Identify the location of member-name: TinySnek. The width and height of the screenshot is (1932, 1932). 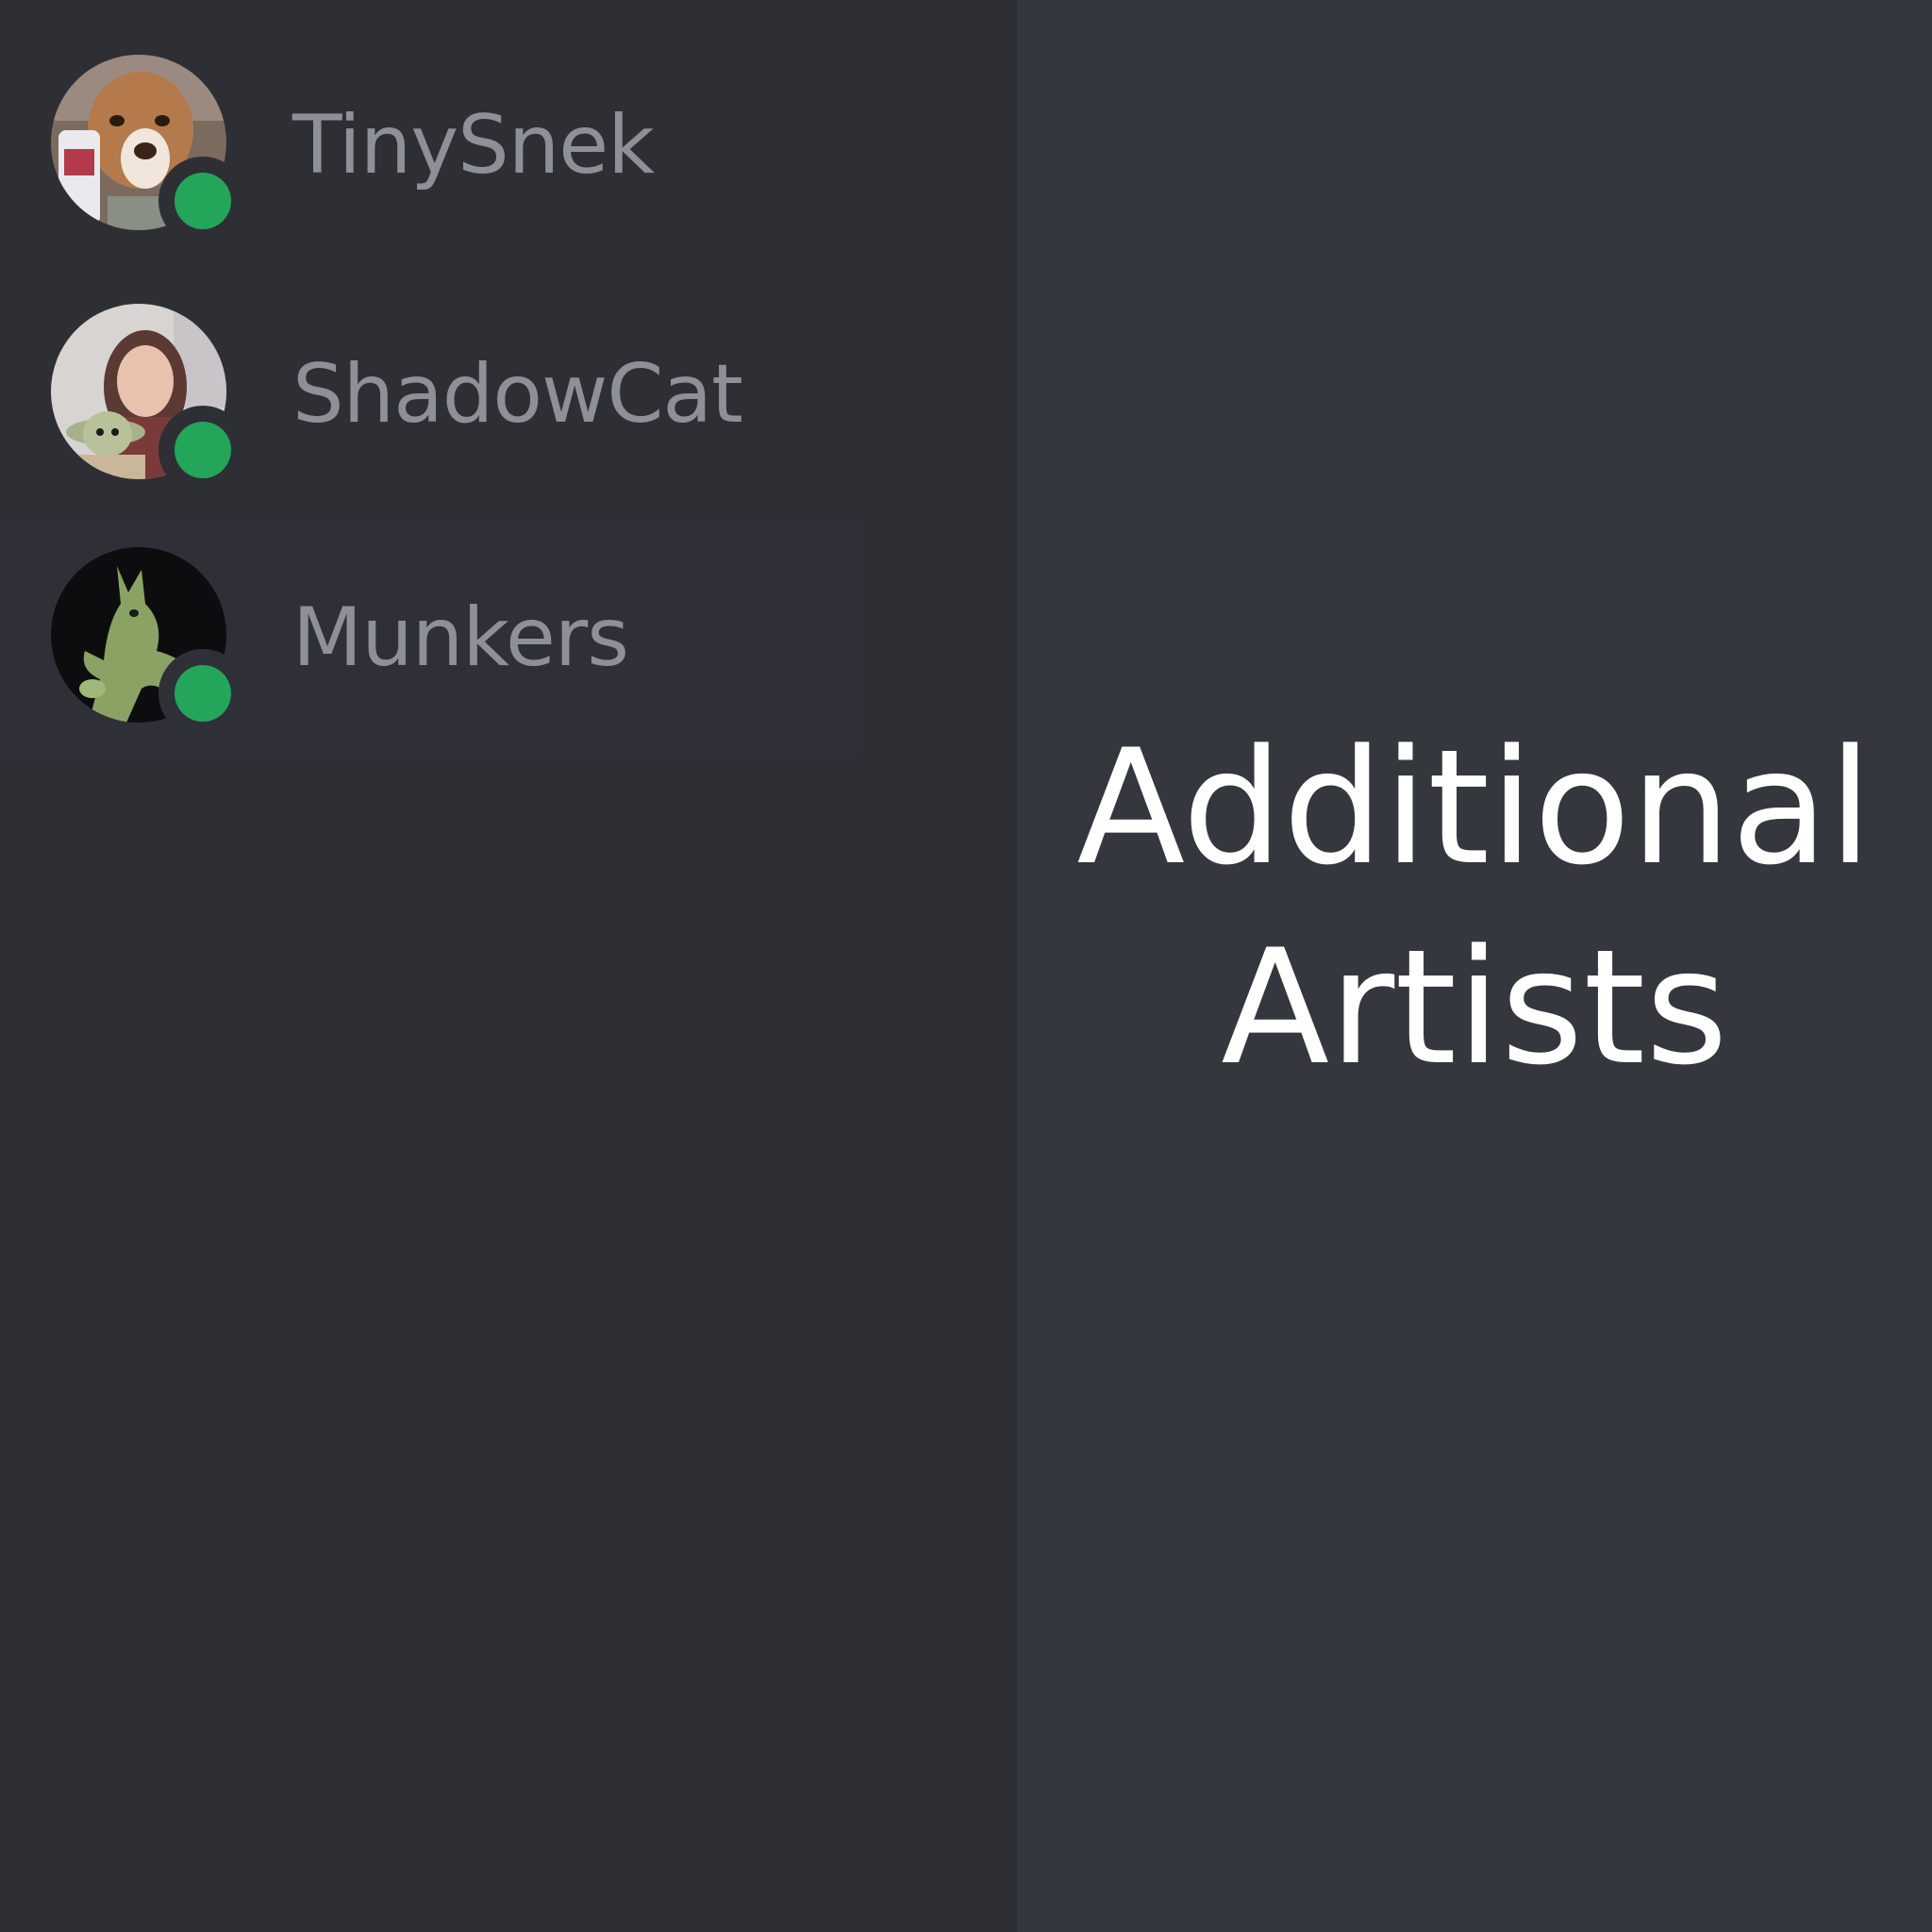
(473, 145).